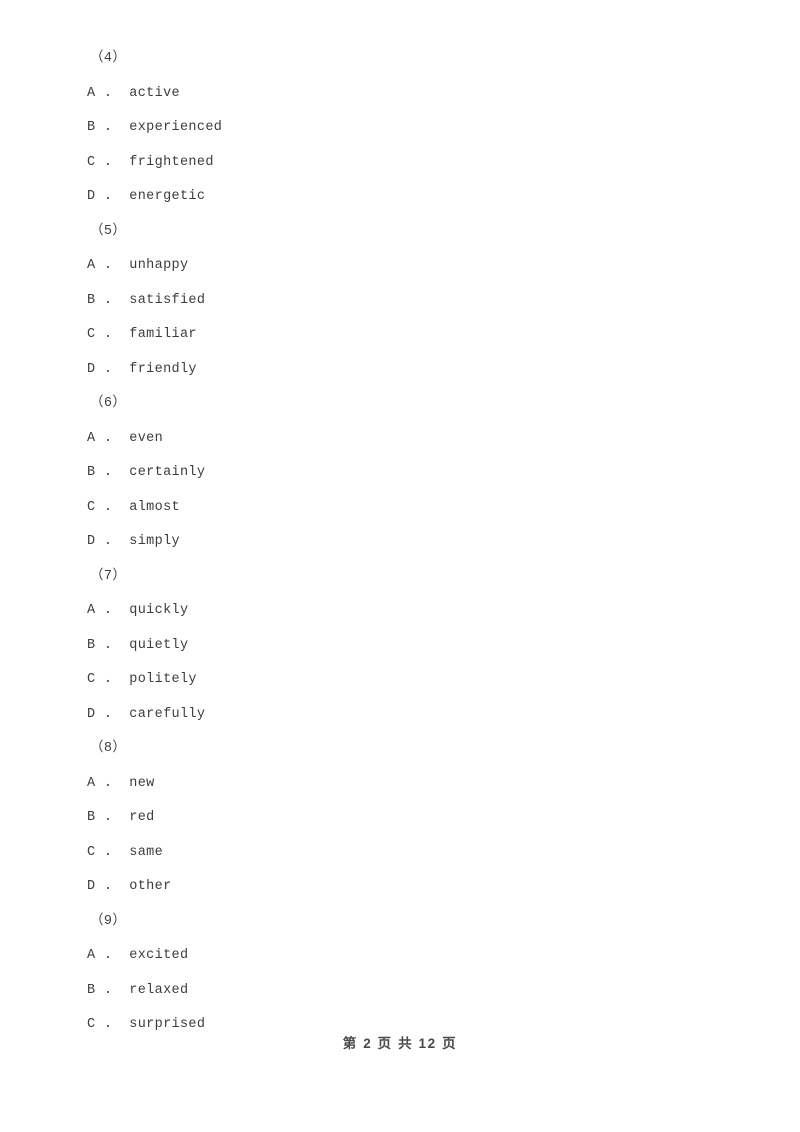 The image size is (800, 1132). Describe the element at coordinates (167, 472) in the screenshot. I see `option-text: certainly` at that location.